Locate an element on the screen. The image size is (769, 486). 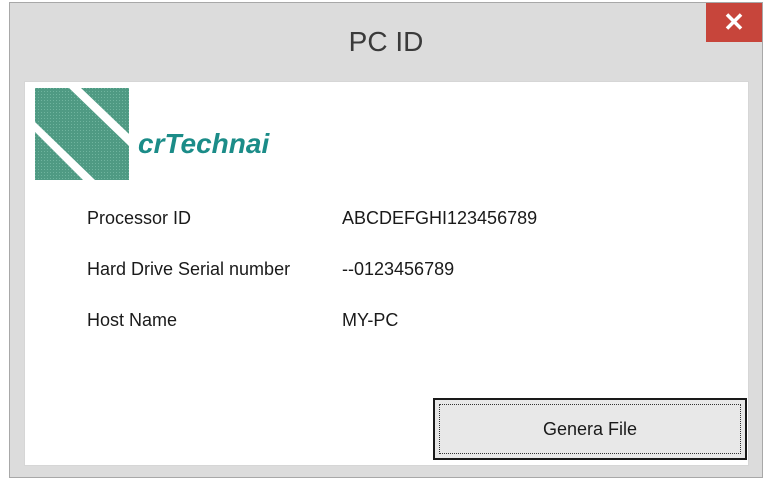
window-title: PC ID is located at coordinates (386, 41).